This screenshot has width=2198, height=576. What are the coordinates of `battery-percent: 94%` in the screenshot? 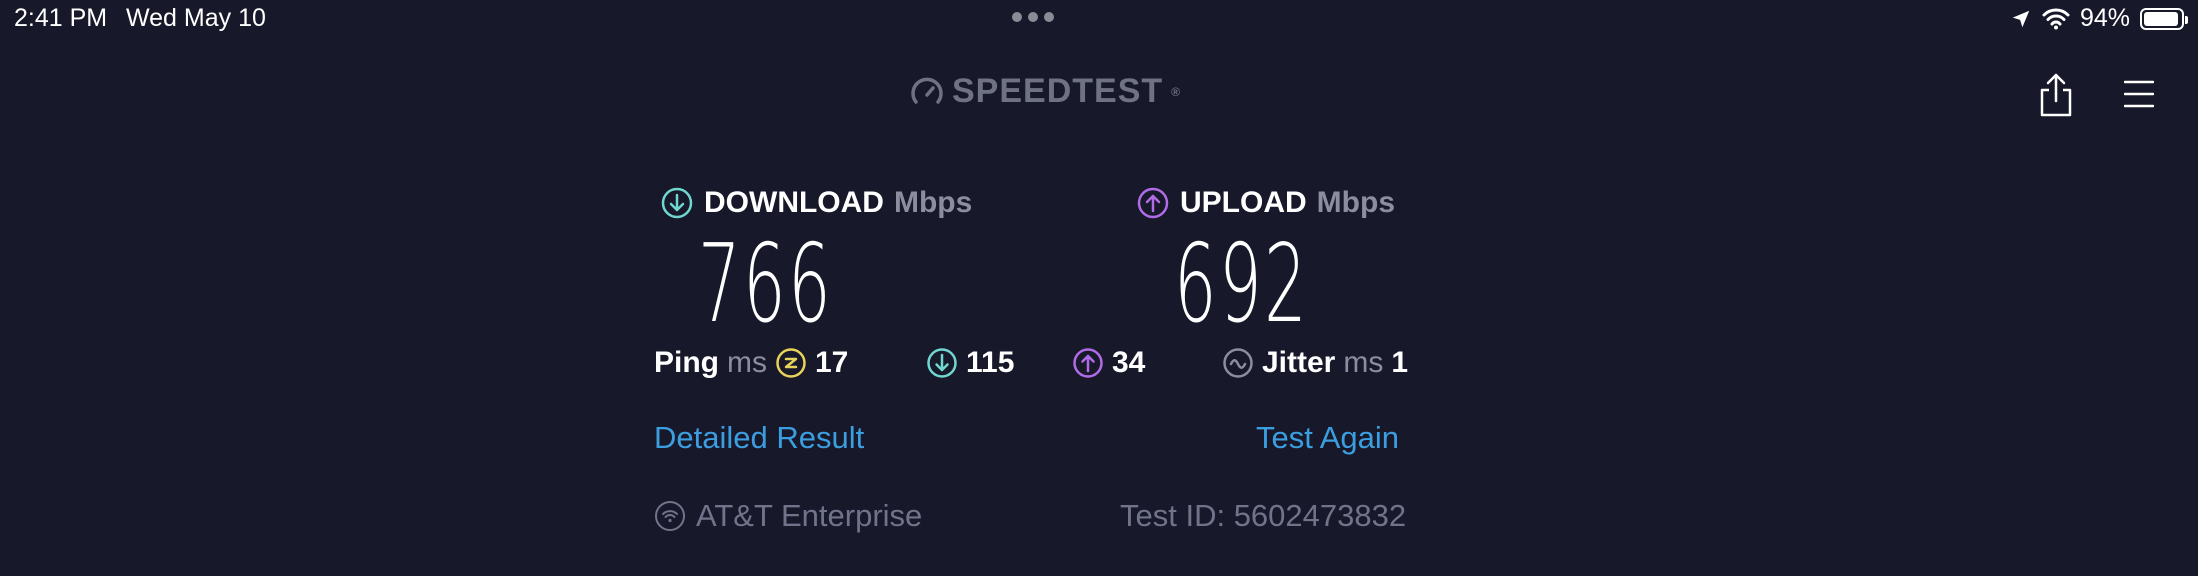 It's located at (2104, 18).